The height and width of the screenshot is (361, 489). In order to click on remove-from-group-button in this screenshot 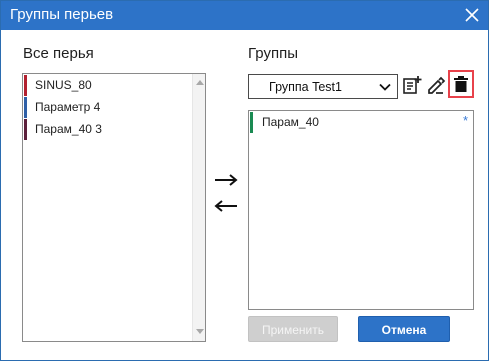, I will do `click(226, 206)`.